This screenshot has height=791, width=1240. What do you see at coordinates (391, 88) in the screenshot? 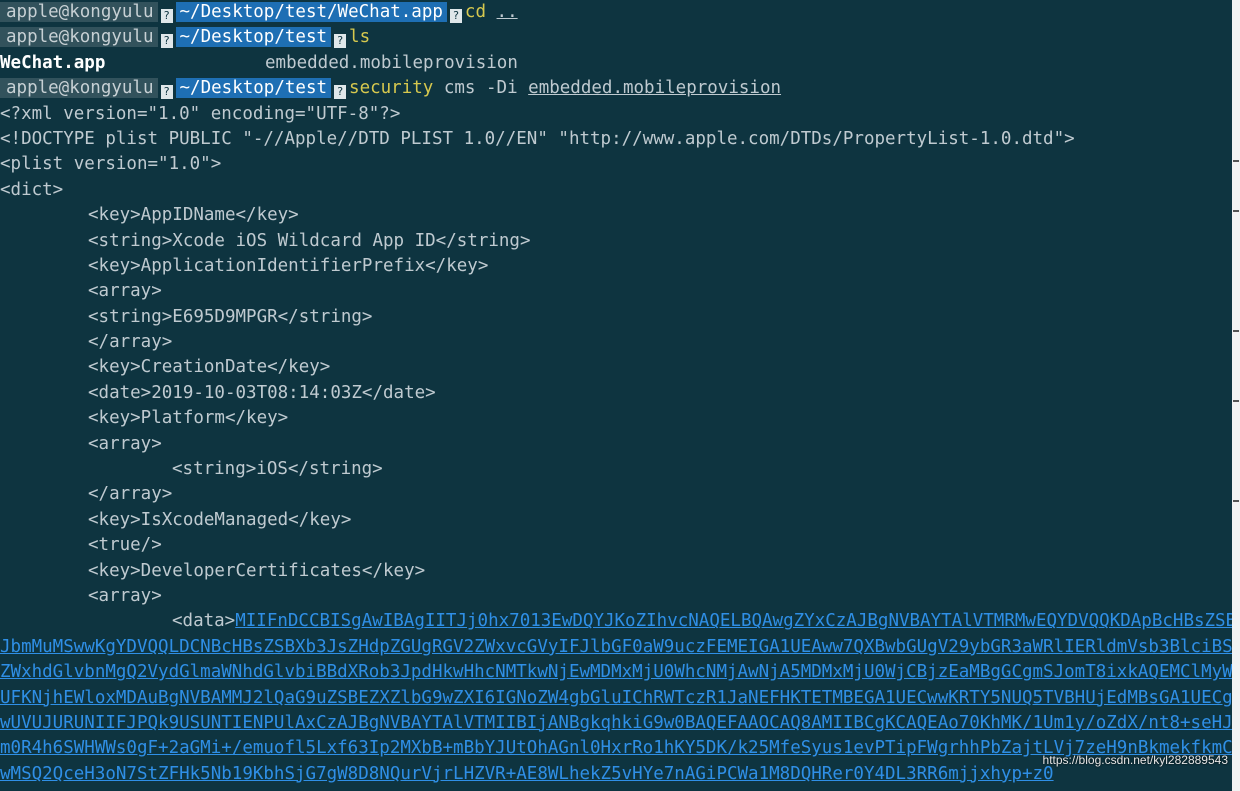
I see `command-name: security` at bounding box center [391, 88].